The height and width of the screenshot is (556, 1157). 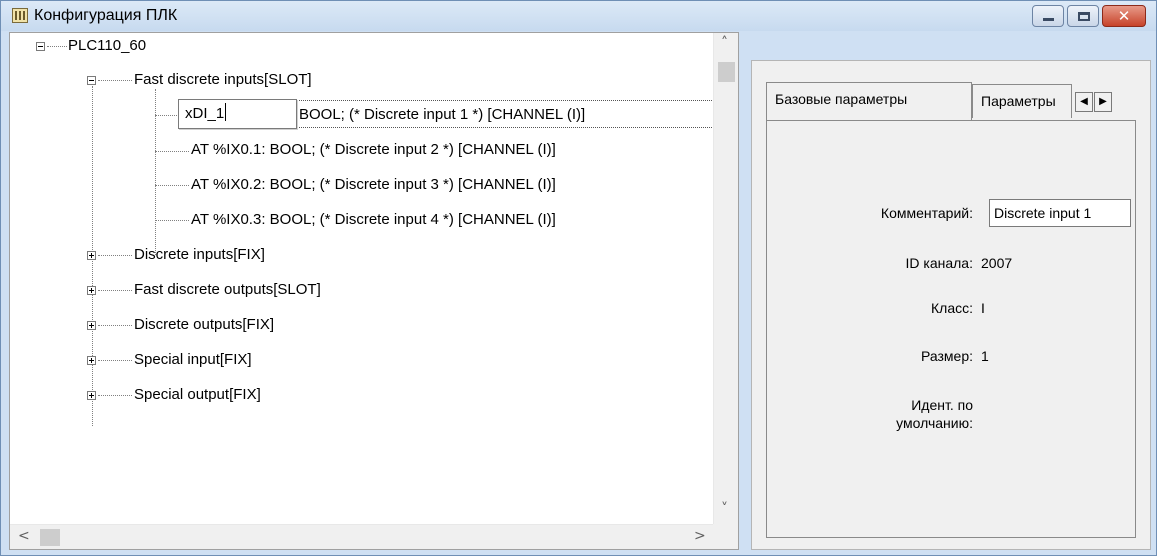 What do you see at coordinates (1103, 102) in the screenshot?
I see `tab-scroll-right-button: ▶` at bounding box center [1103, 102].